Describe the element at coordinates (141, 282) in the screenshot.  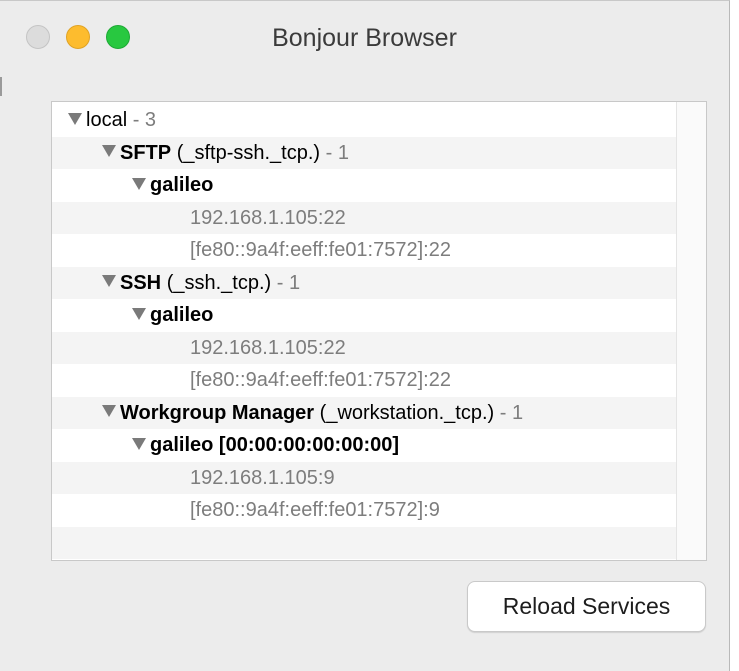
I see `service-name: SSH` at that location.